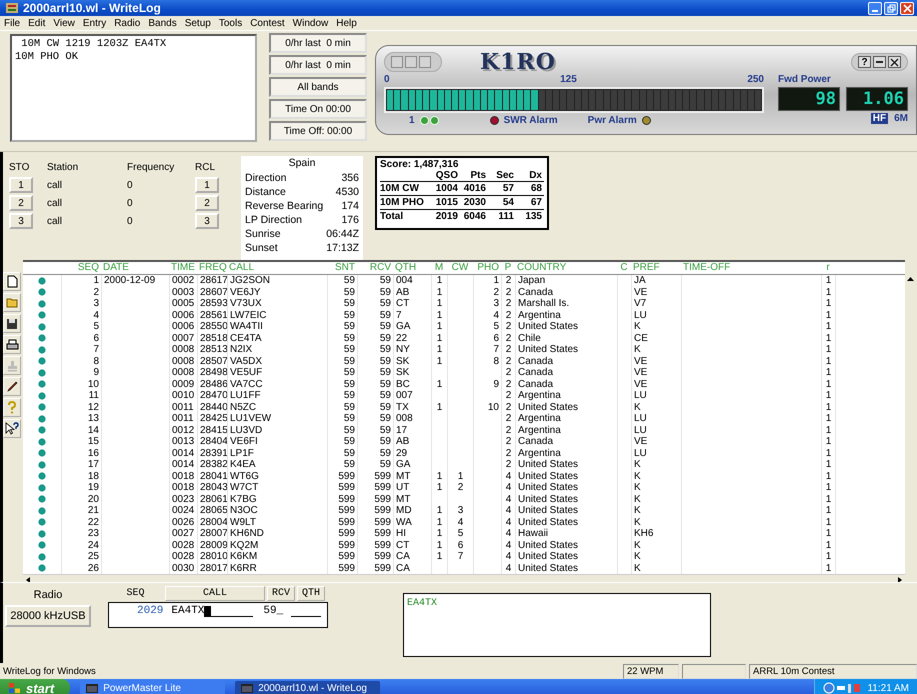 This screenshot has height=694, width=917. What do you see at coordinates (93, 510) in the screenshot?
I see `table-cell: 21` at bounding box center [93, 510].